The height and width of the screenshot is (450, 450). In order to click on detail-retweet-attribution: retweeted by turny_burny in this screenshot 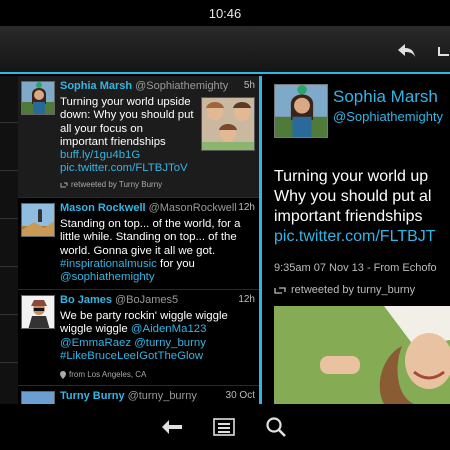, I will do `click(344, 290)`.